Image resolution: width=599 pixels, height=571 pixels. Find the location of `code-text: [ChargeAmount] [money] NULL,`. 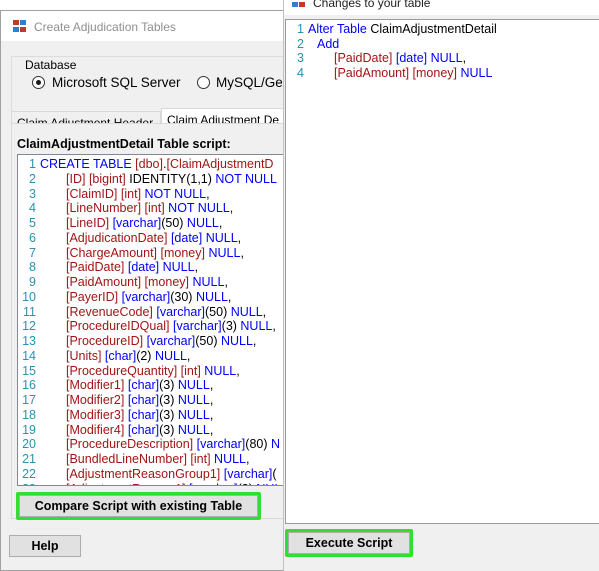

code-text: [ChargeAmount] [money] NULL, is located at coordinates (155, 253).